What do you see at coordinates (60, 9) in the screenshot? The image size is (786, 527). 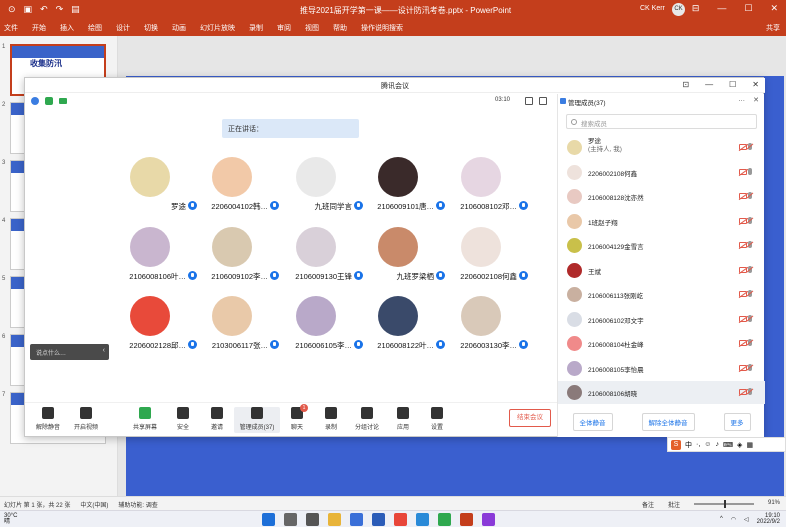 I see `redo-icon: ↷` at bounding box center [60, 9].